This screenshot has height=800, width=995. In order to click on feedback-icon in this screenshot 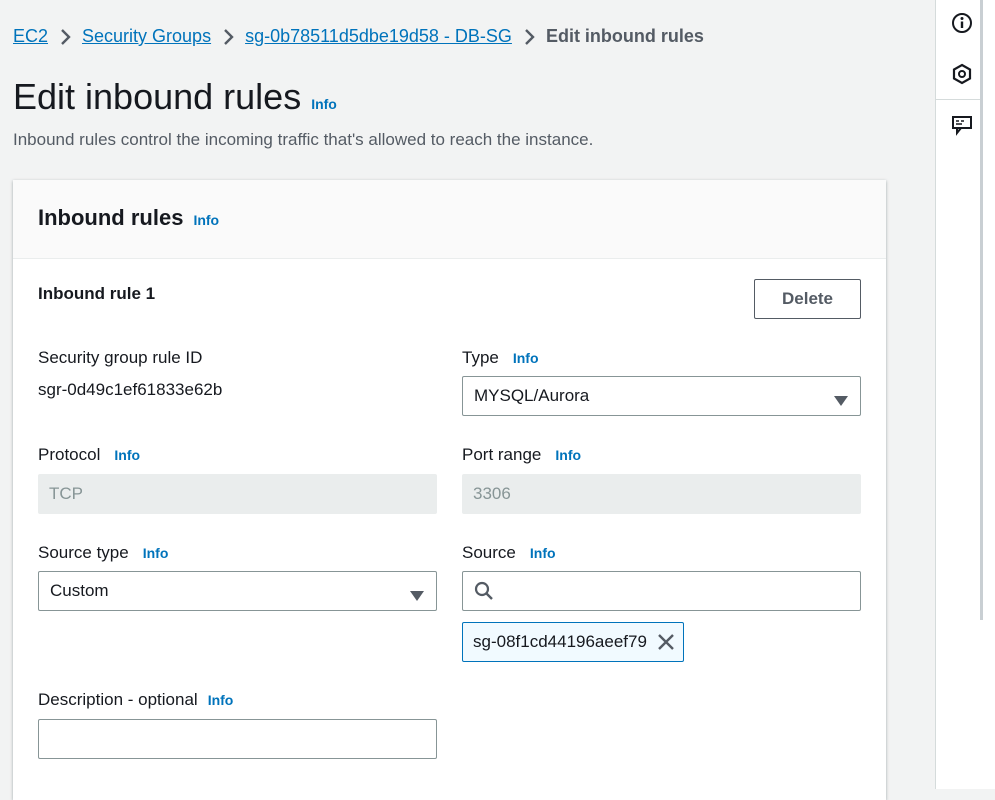, I will do `click(962, 125)`.